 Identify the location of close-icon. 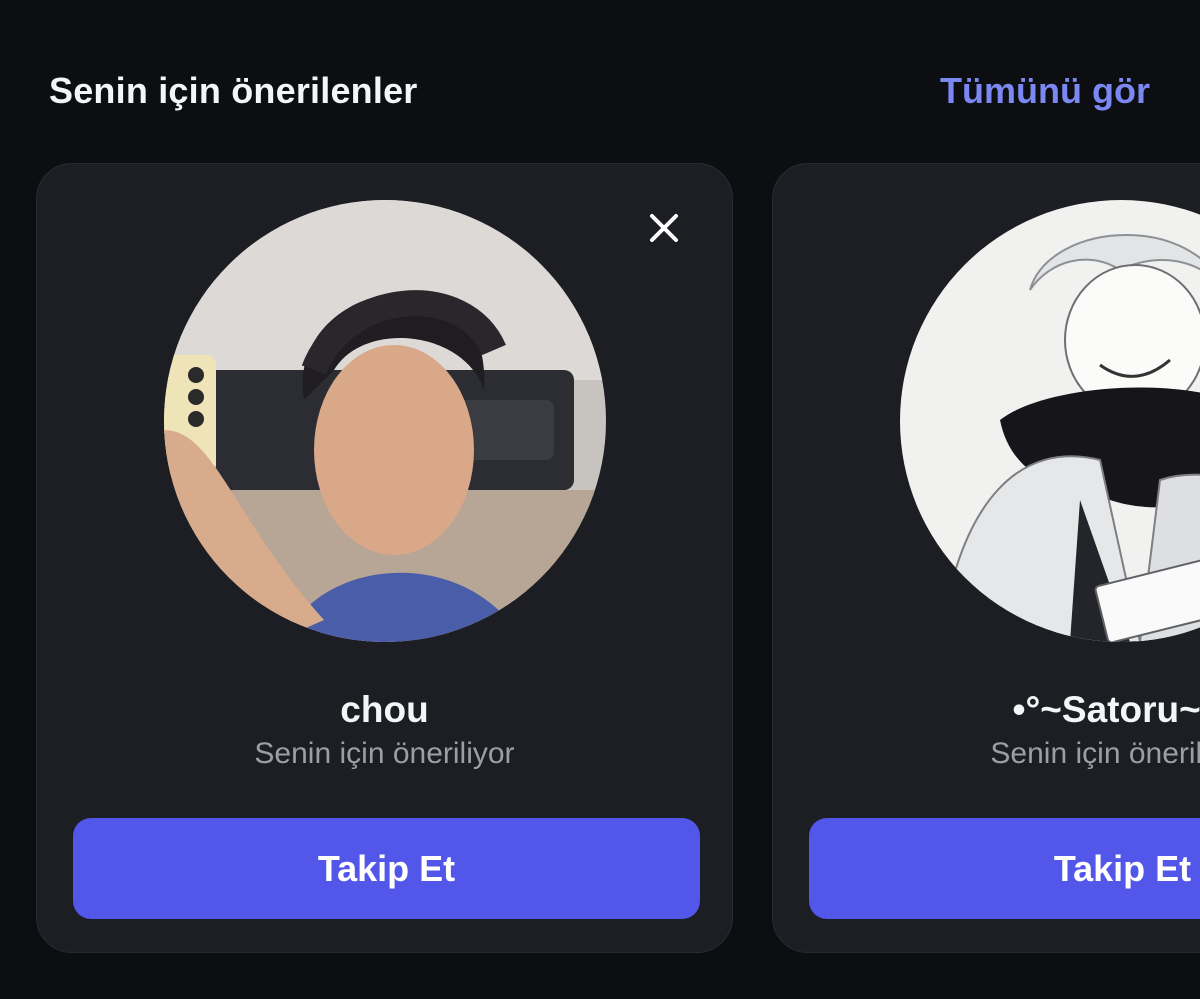
(664, 228).